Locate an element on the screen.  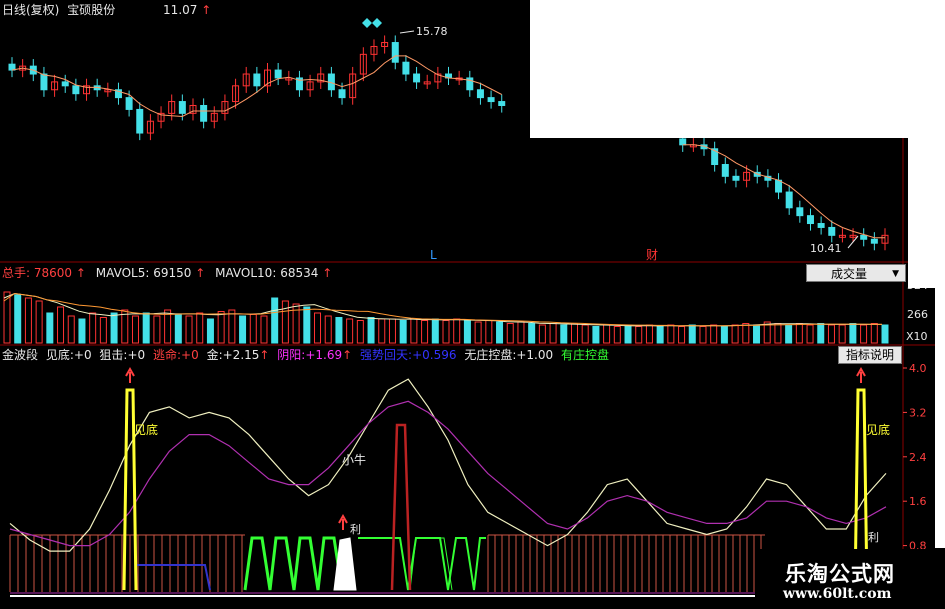
low-price-label: 10.41 is located at coordinates (826, 248).